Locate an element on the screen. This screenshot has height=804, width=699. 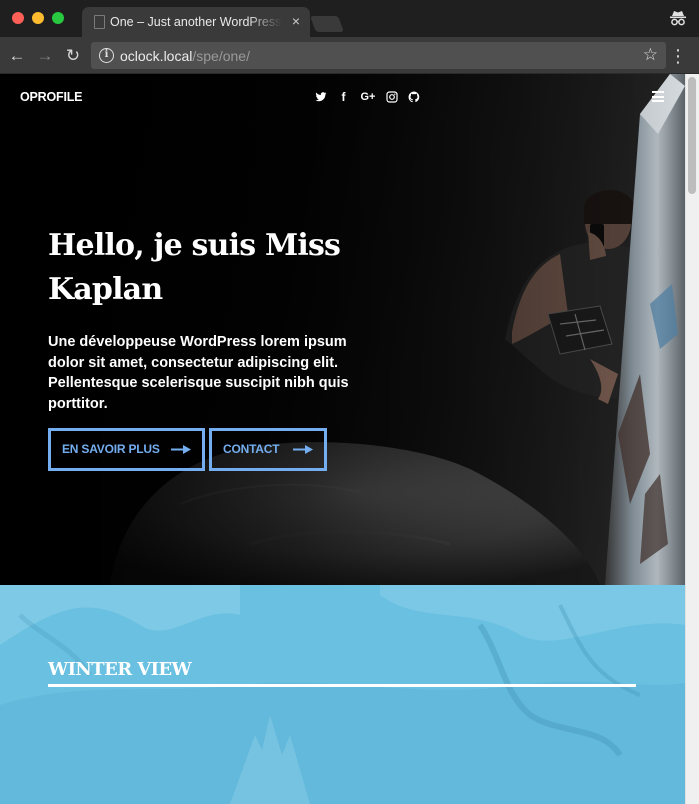
browser-tab: One – Just another WordPress site × is located at coordinates (196, 22).